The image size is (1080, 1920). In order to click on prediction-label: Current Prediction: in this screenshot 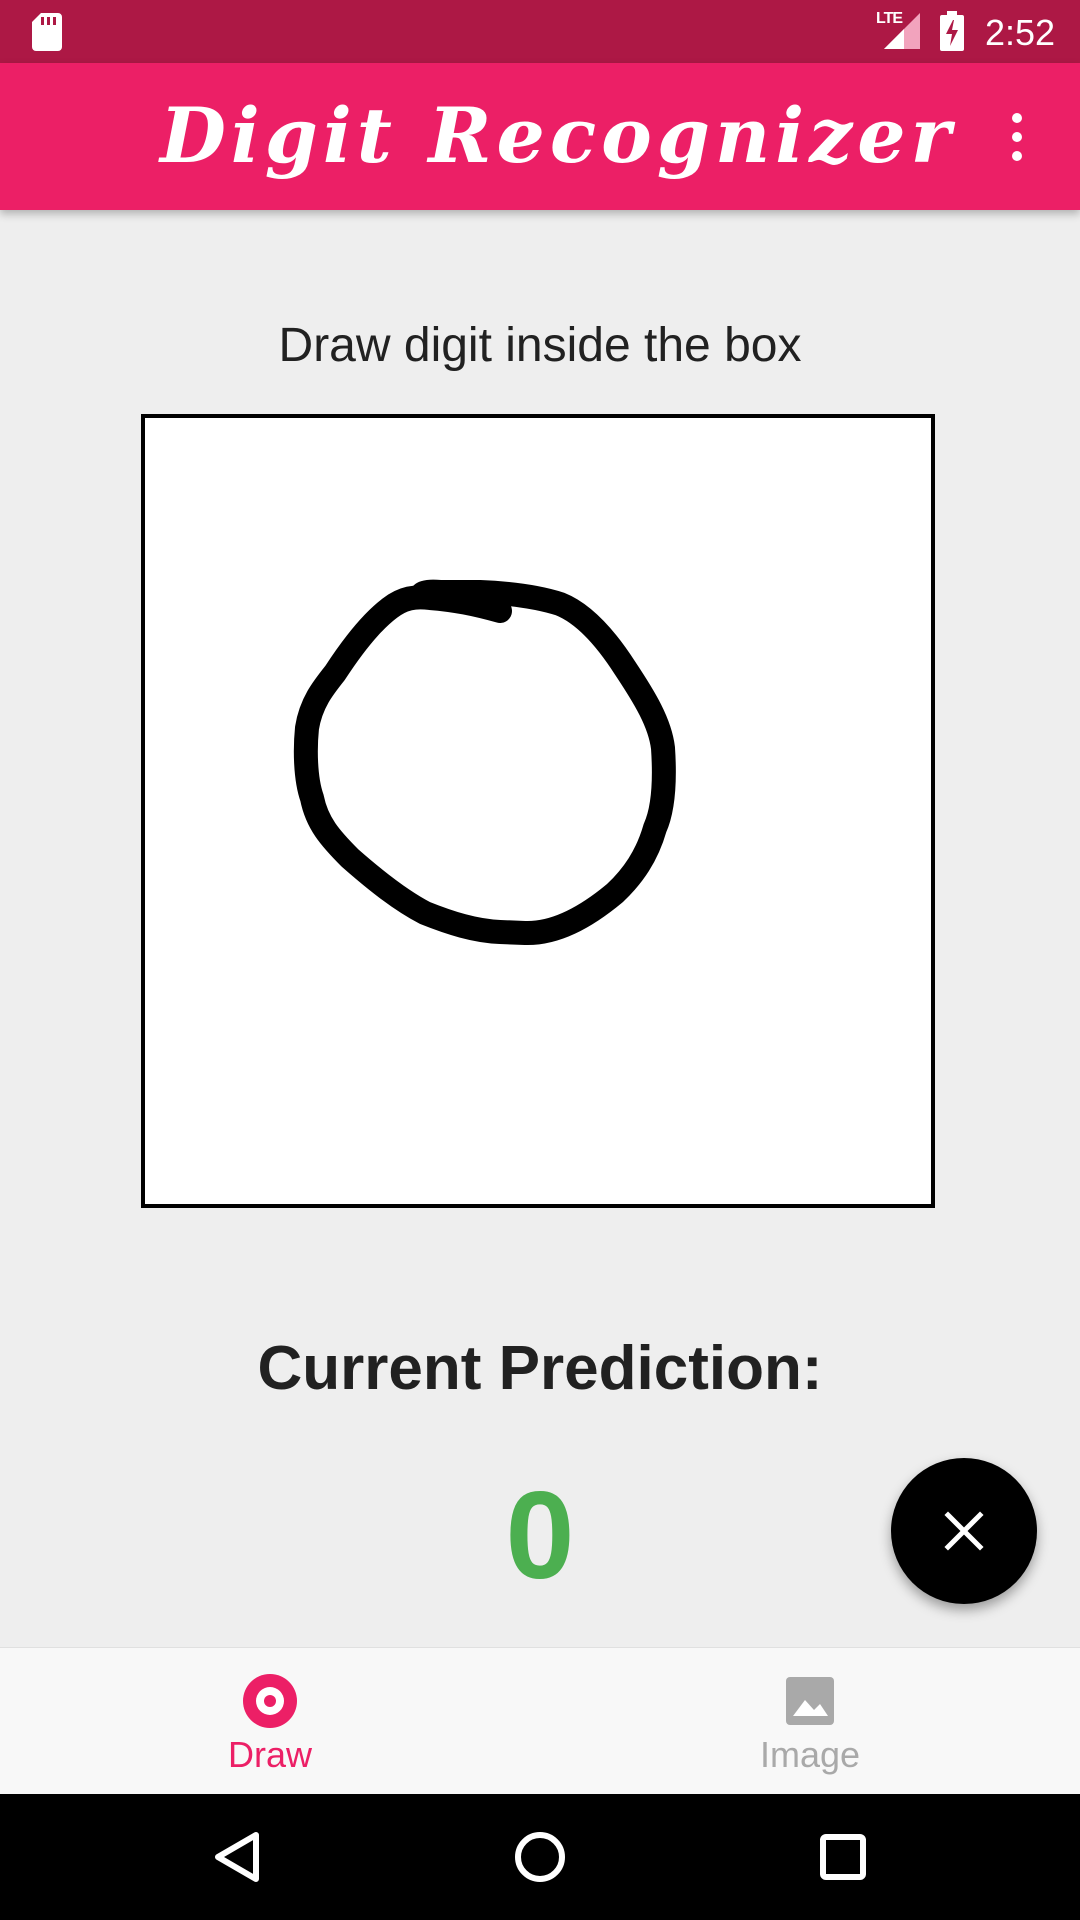, I will do `click(540, 1368)`.